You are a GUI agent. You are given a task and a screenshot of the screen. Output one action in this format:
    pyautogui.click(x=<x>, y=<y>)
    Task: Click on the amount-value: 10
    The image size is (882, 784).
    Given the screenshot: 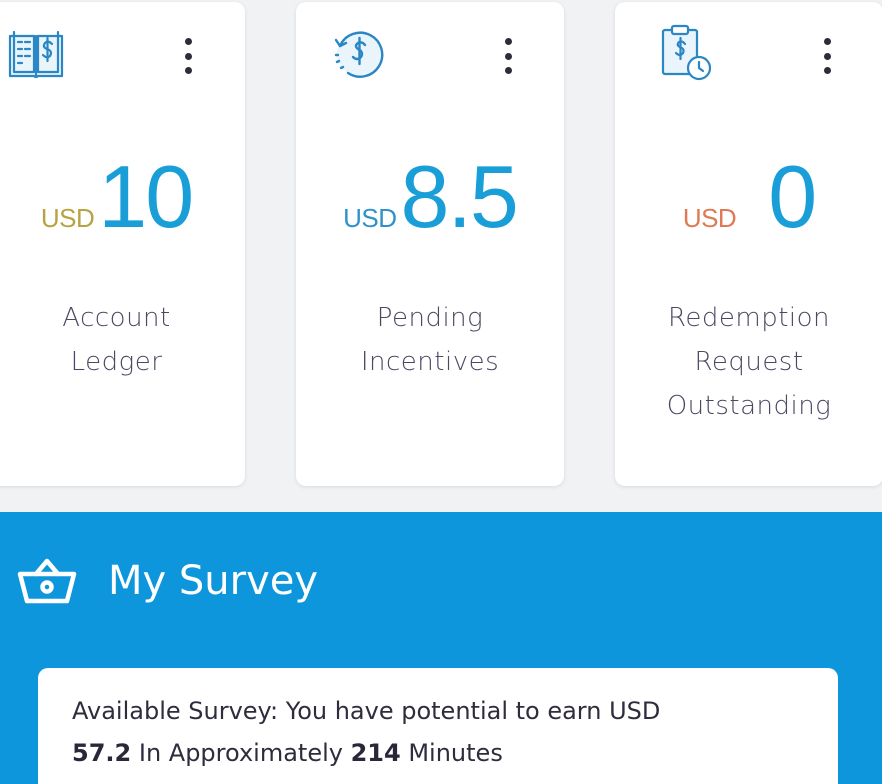 What is the action you would take?
    pyautogui.click(x=146, y=196)
    